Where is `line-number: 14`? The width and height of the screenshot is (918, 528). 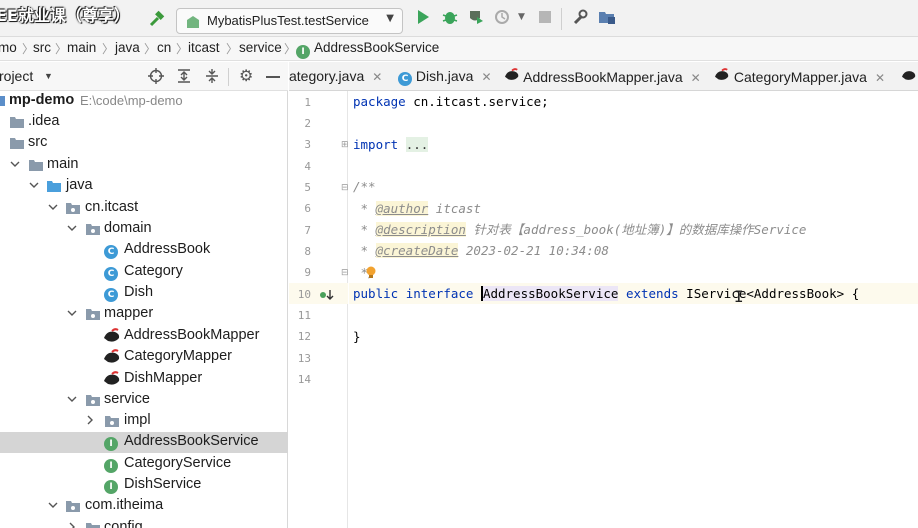
line-number: 14 is located at coordinates (304, 379).